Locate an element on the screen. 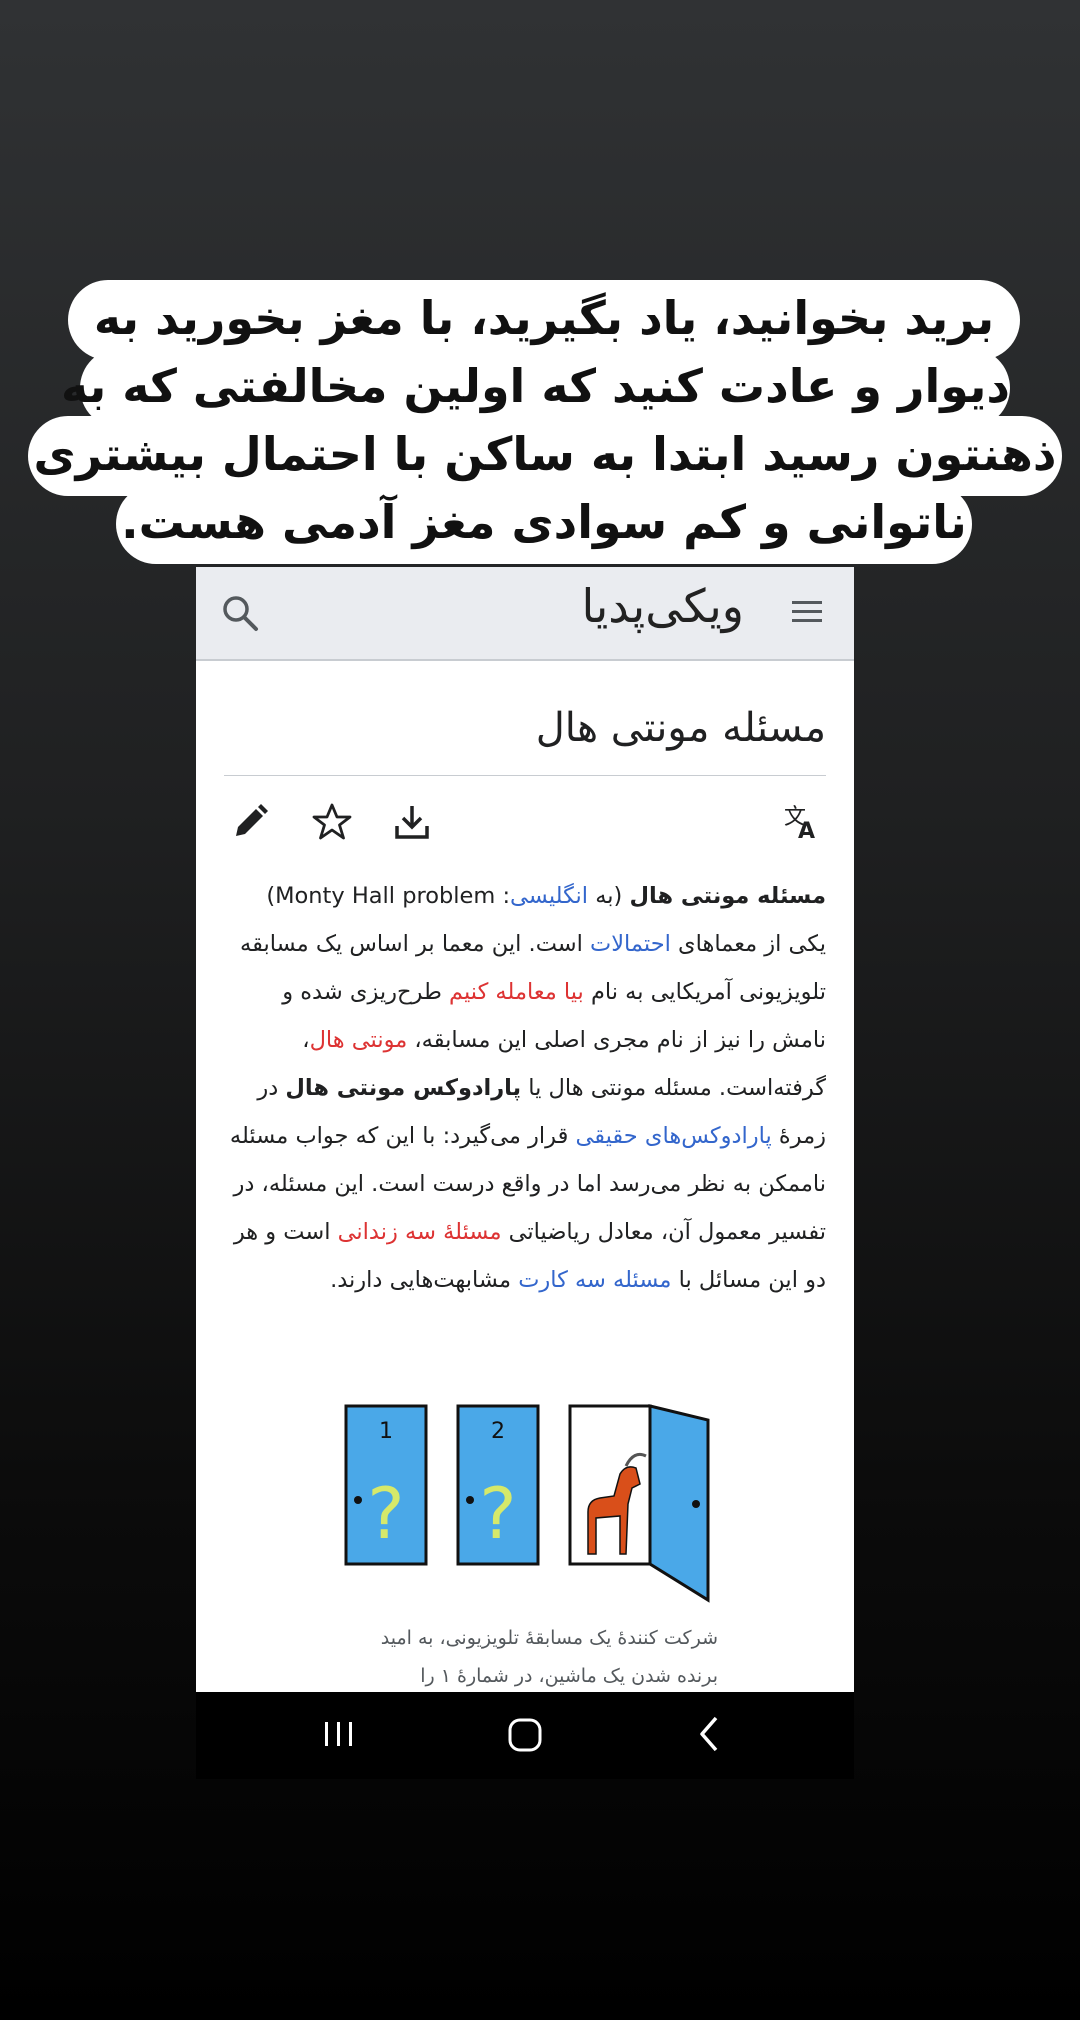 The height and width of the screenshot is (2020, 1080). menu-icon is located at coordinates (807, 612).